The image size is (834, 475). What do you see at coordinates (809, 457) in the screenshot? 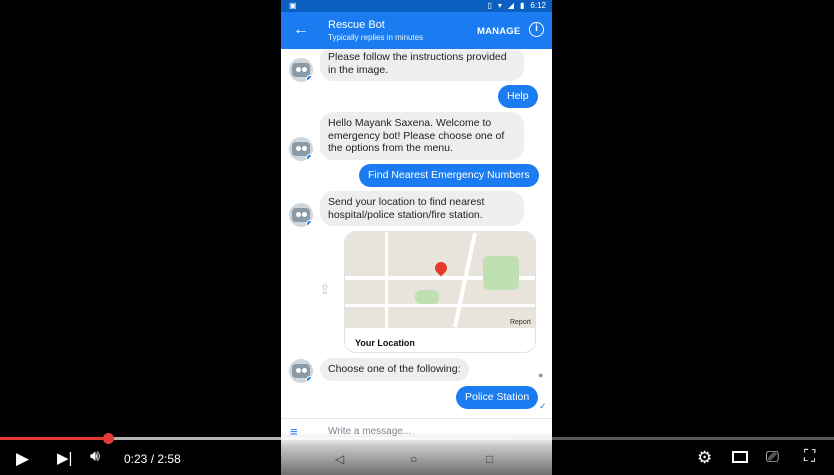
I see `fullscreen-icon: ⛶` at bounding box center [809, 457].